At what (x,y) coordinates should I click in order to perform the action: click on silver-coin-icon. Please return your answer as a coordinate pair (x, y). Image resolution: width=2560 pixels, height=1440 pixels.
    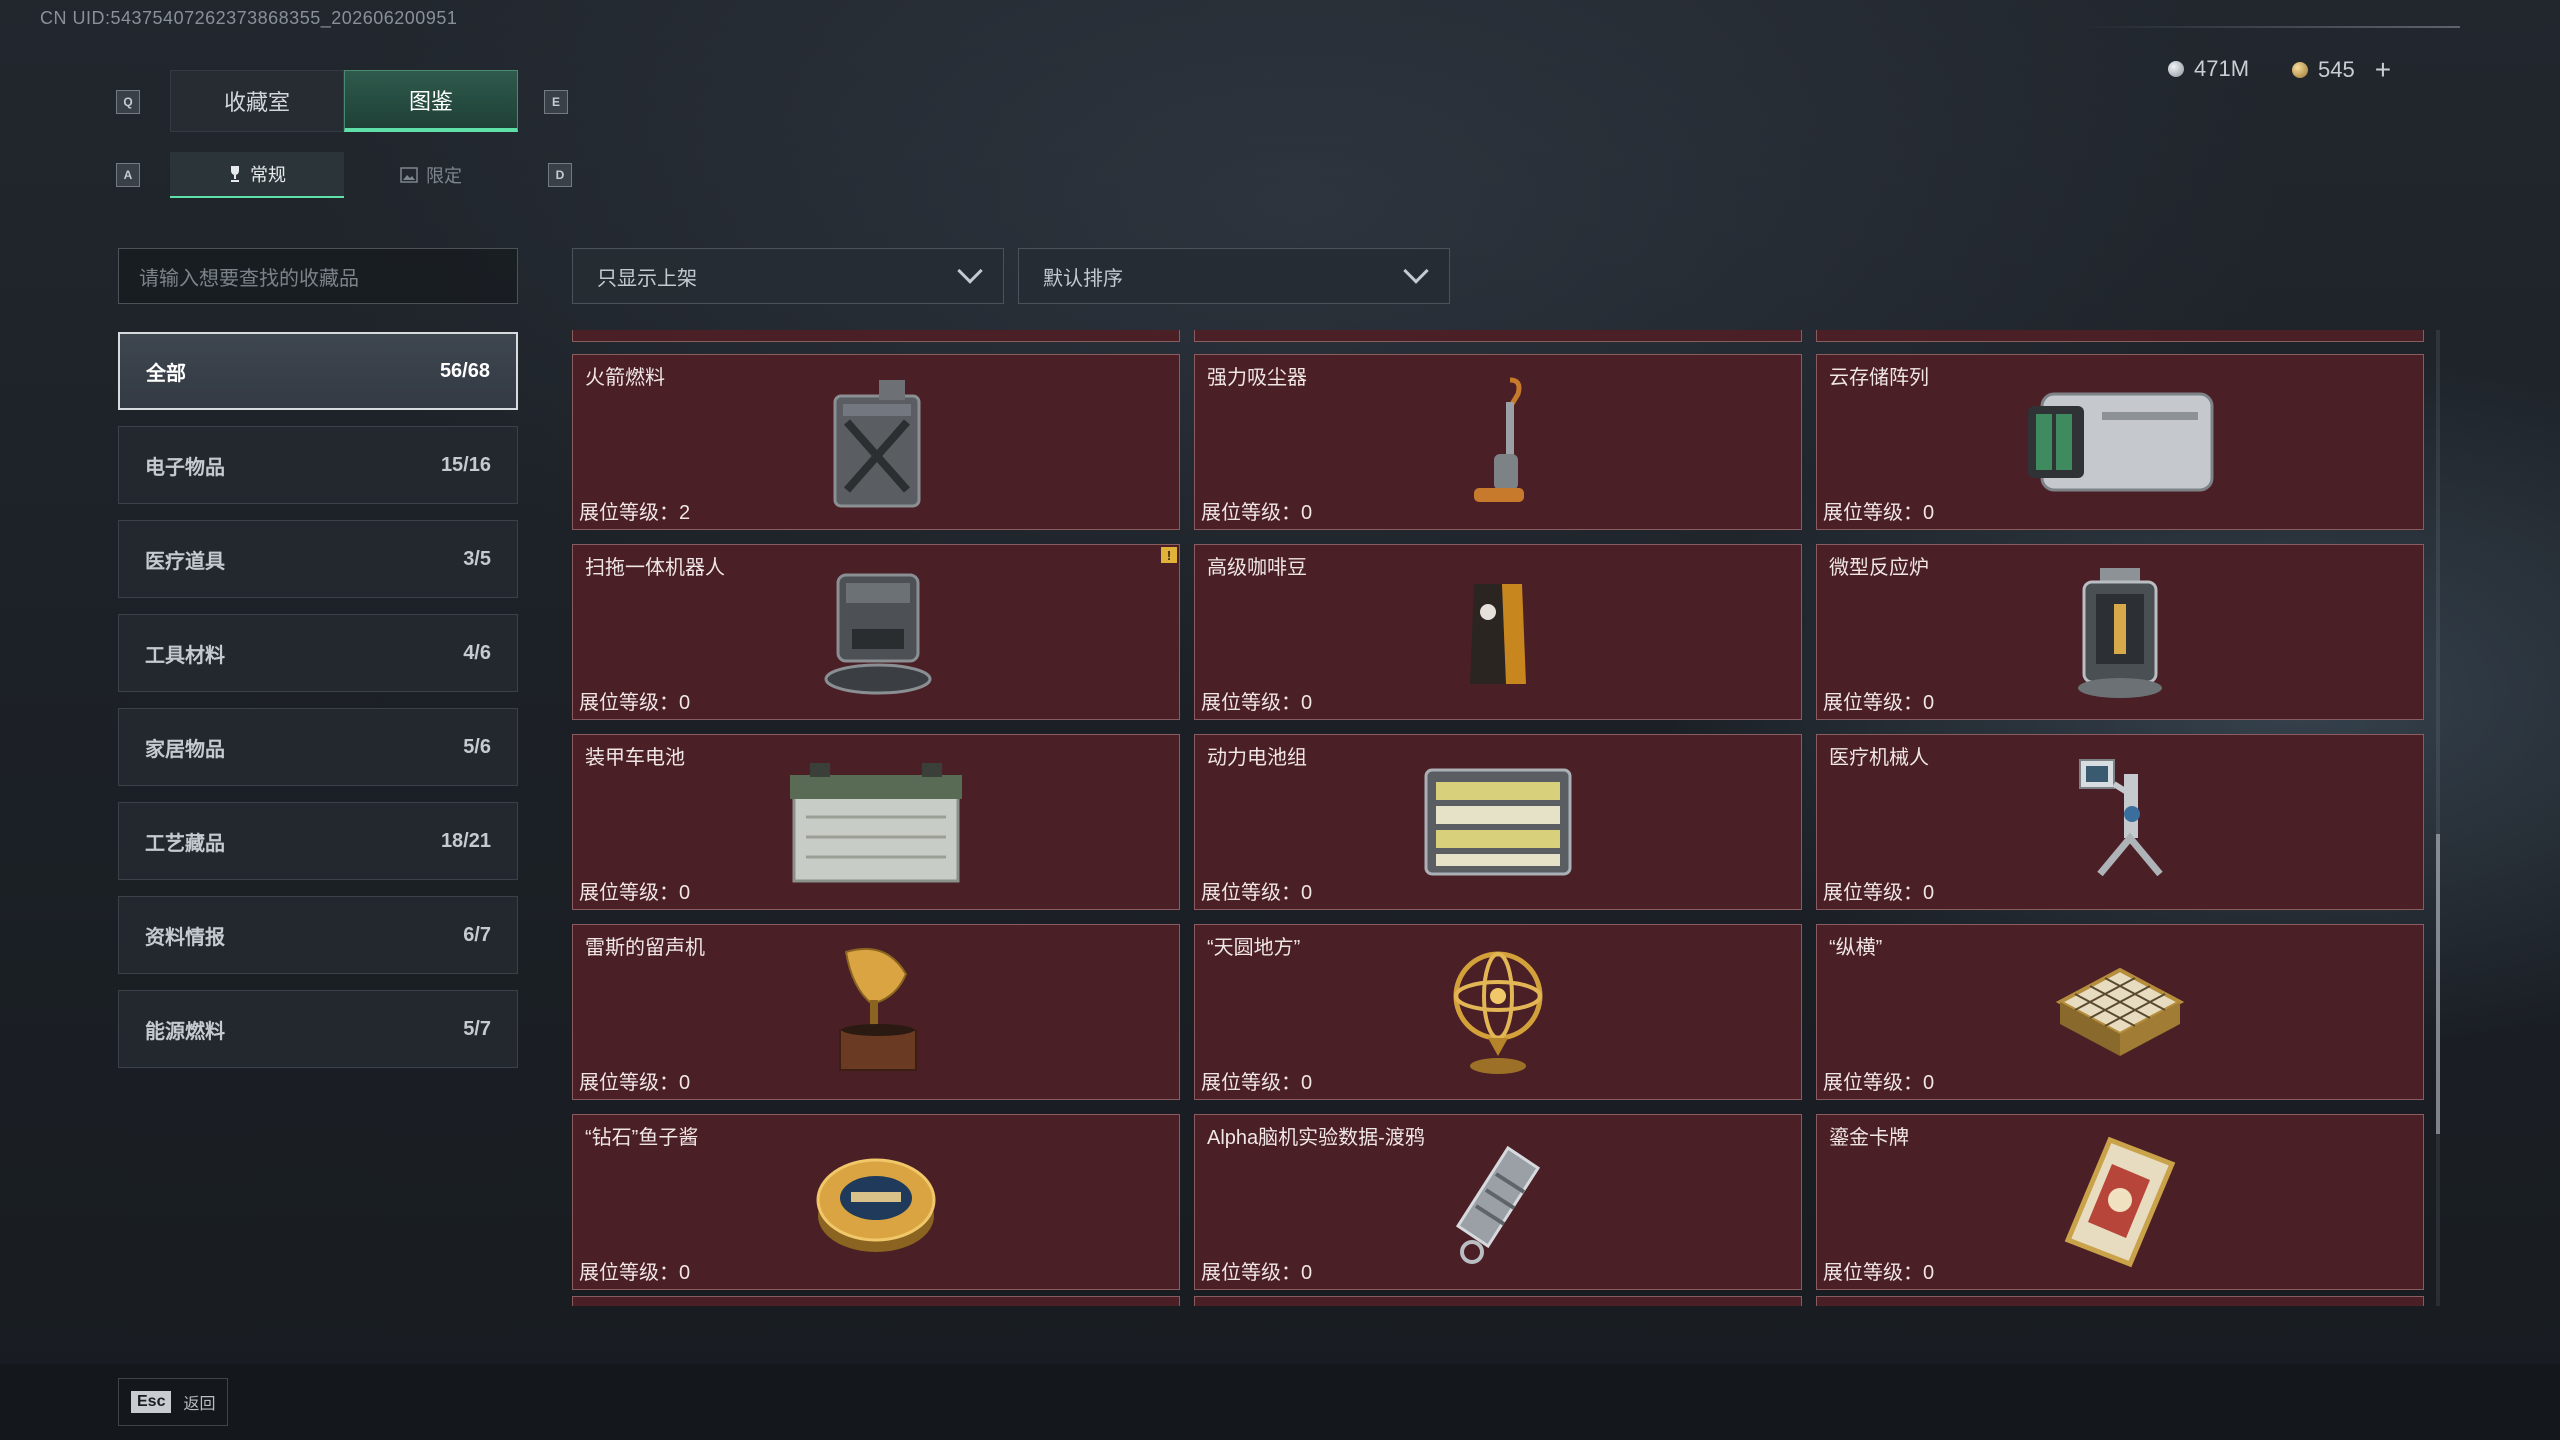
    Looking at the image, I should click on (2176, 69).